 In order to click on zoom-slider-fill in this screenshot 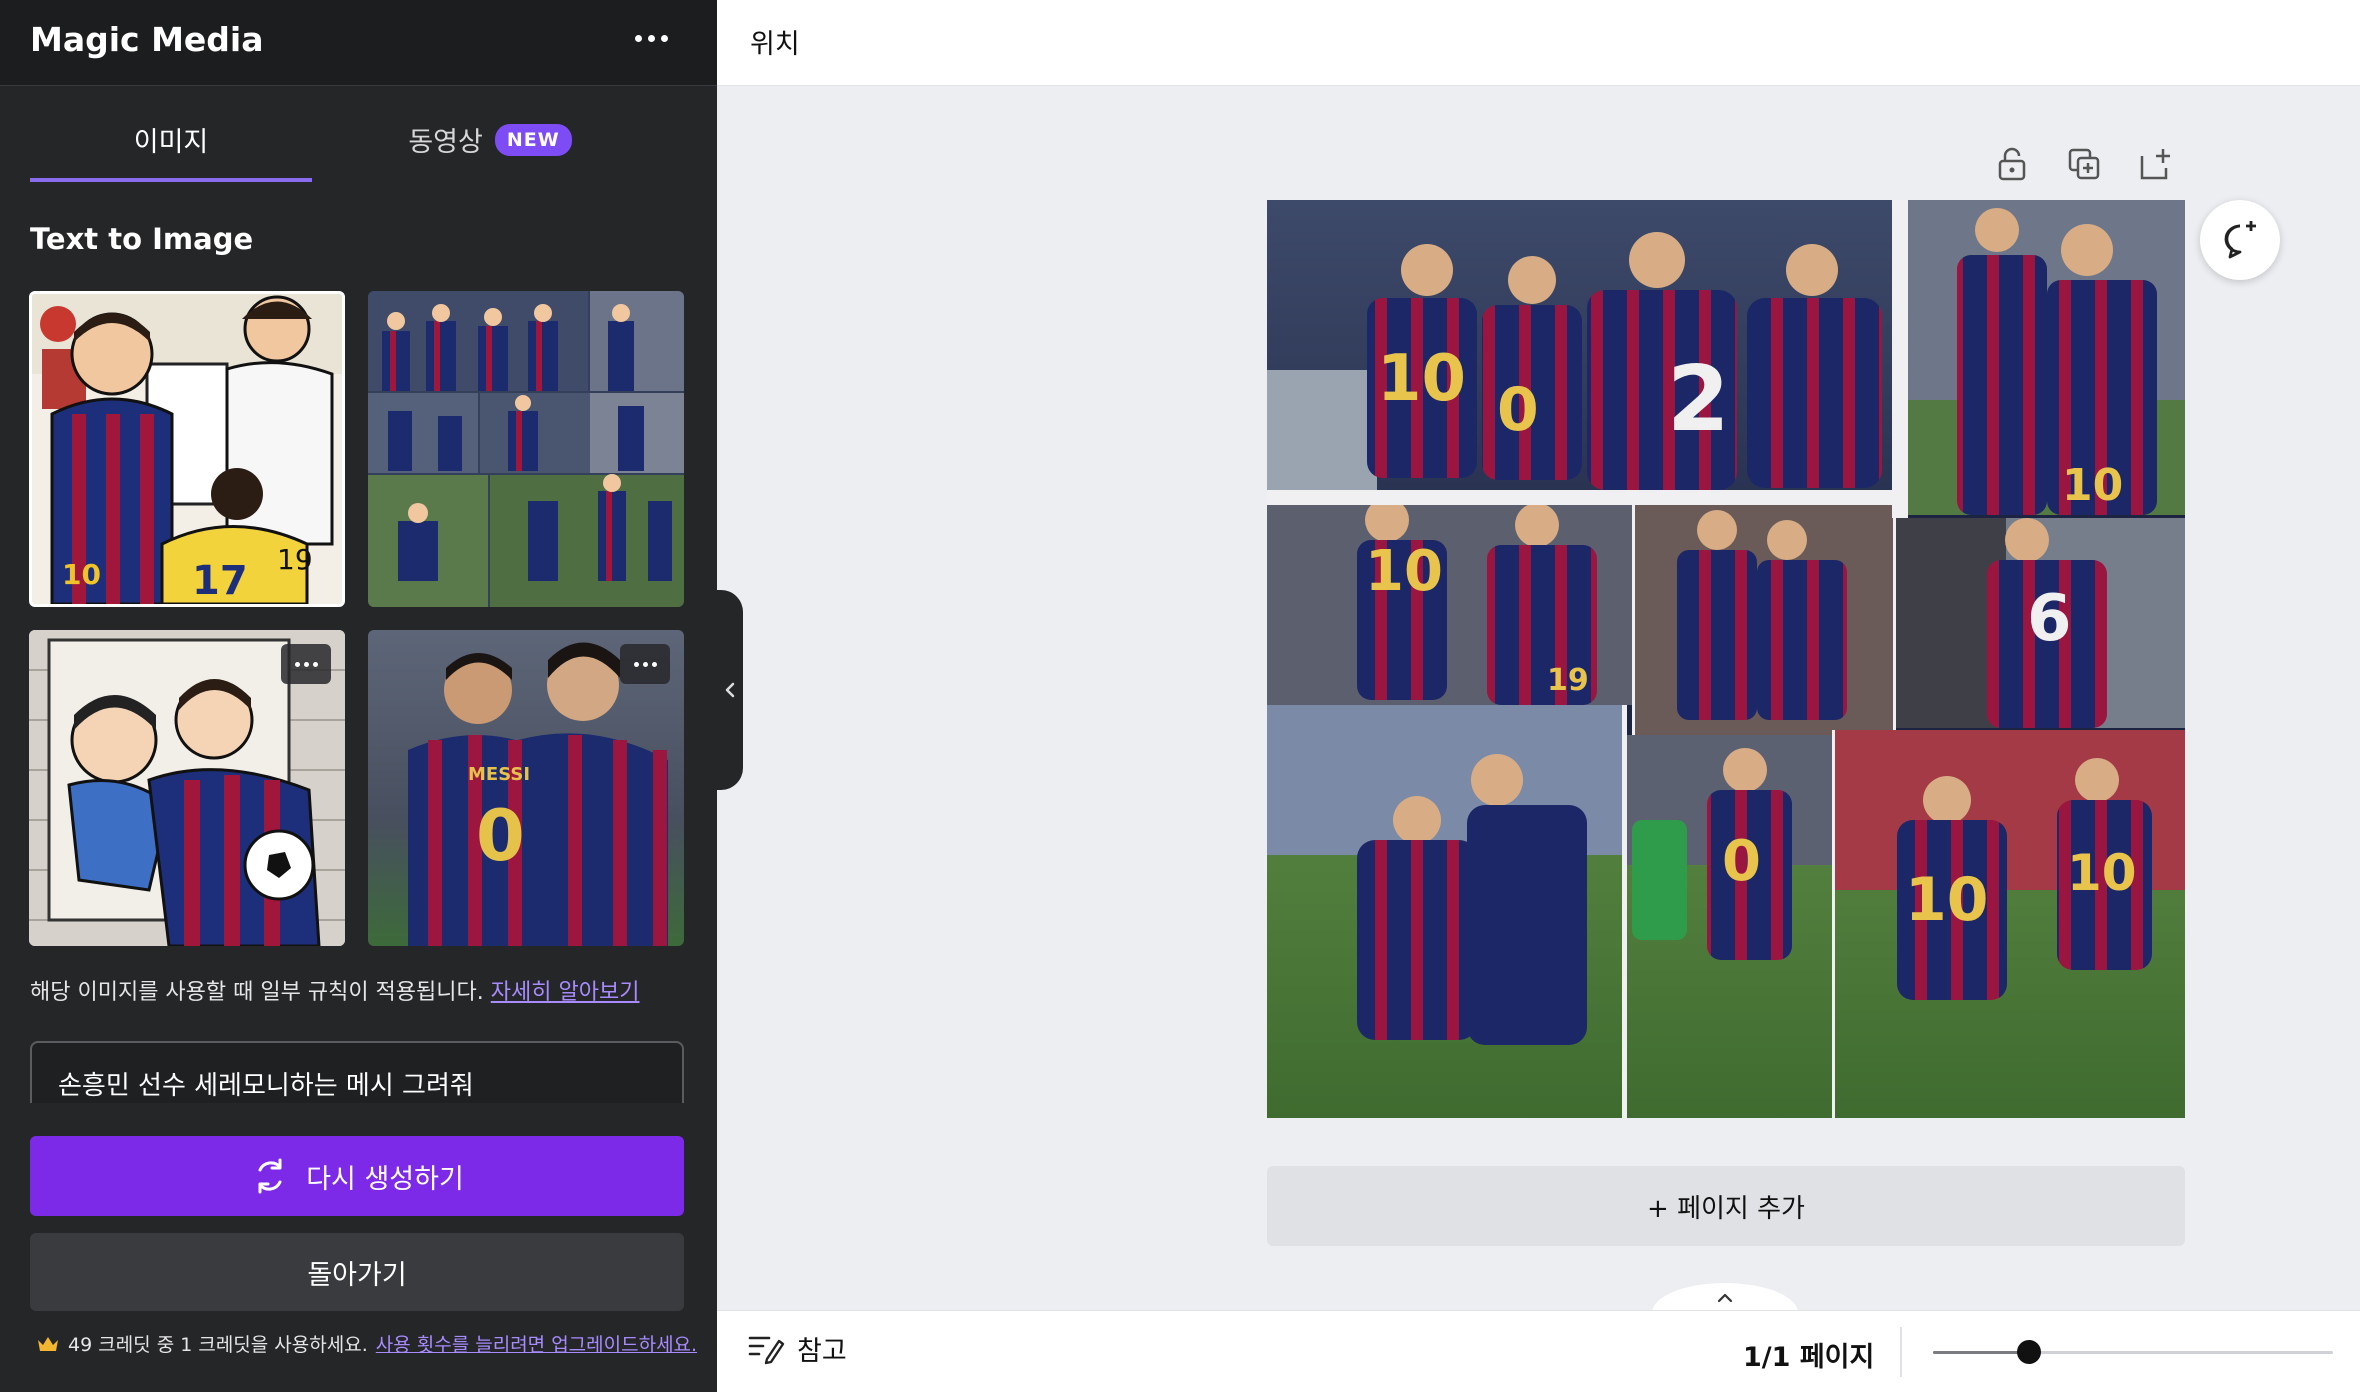, I will do `click(1981, 1352)`.